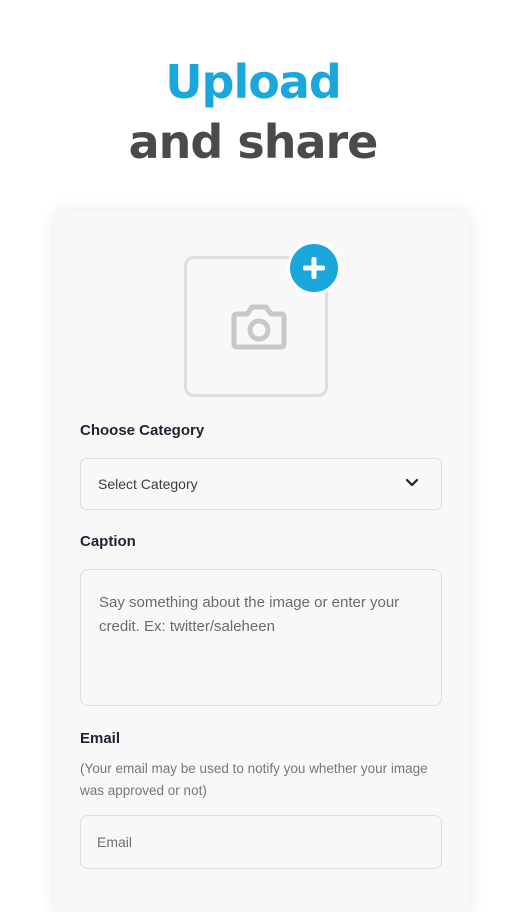  What do you see at coordinates (412, 482) in the screenshot?
I see `chevron-down-icon` at bounding box center [412, 482].